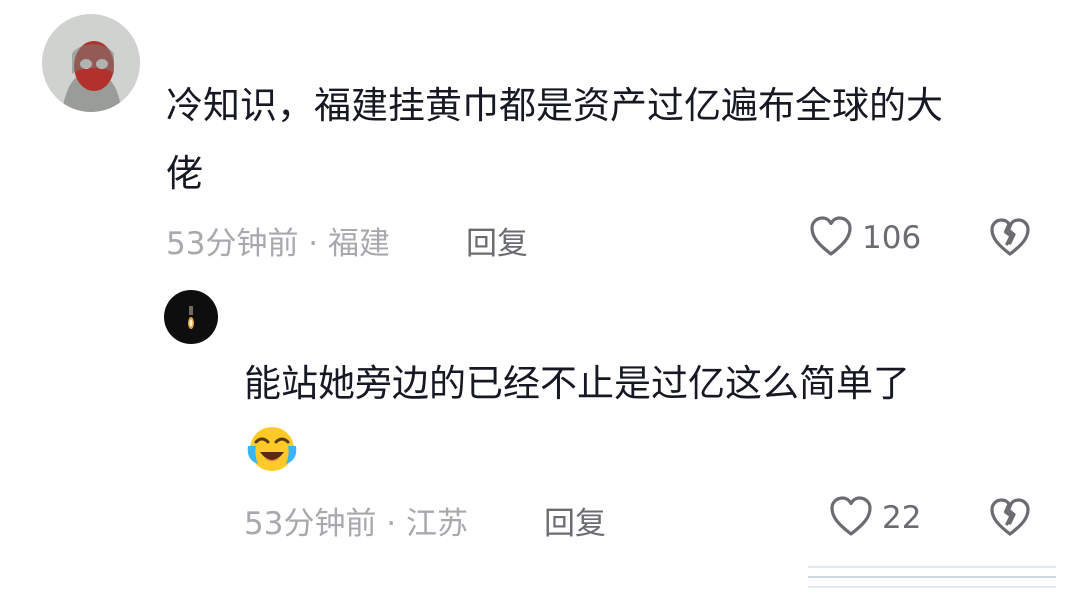 This screenshot has height=605, width=1077. I want to click on comment-timestamp-location: 53分钟前 · 福建, so click(278, 244).